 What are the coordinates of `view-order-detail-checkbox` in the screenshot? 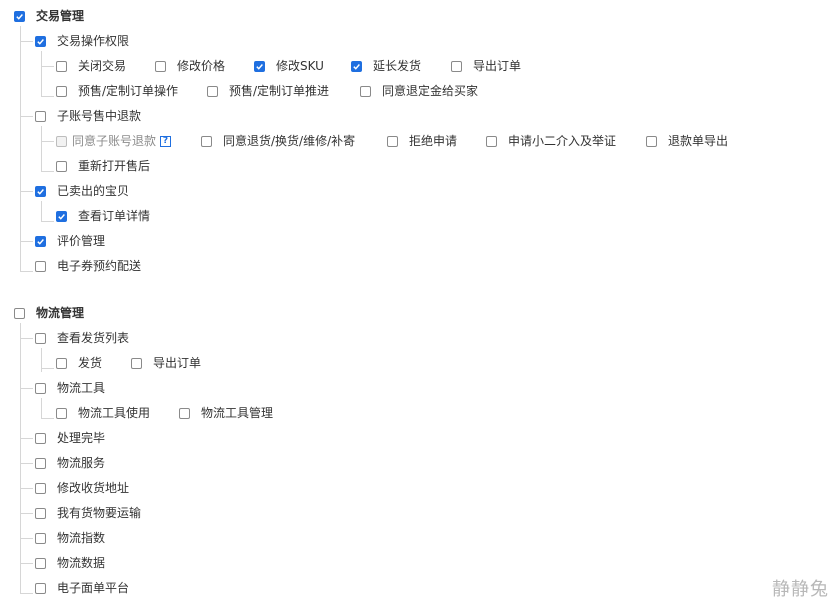 It's located at (61, 216).